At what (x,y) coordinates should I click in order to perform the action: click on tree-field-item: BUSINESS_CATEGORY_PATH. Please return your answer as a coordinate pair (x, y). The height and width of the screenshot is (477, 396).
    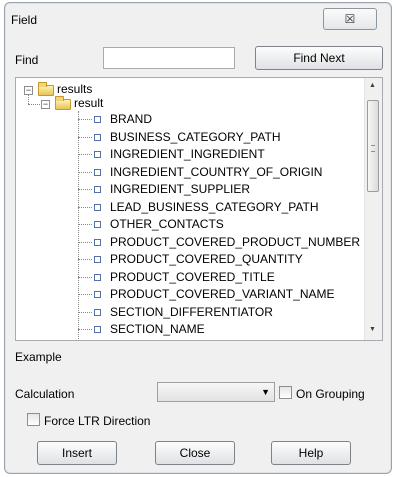
    Looking at the image, I should click on (195, 137).